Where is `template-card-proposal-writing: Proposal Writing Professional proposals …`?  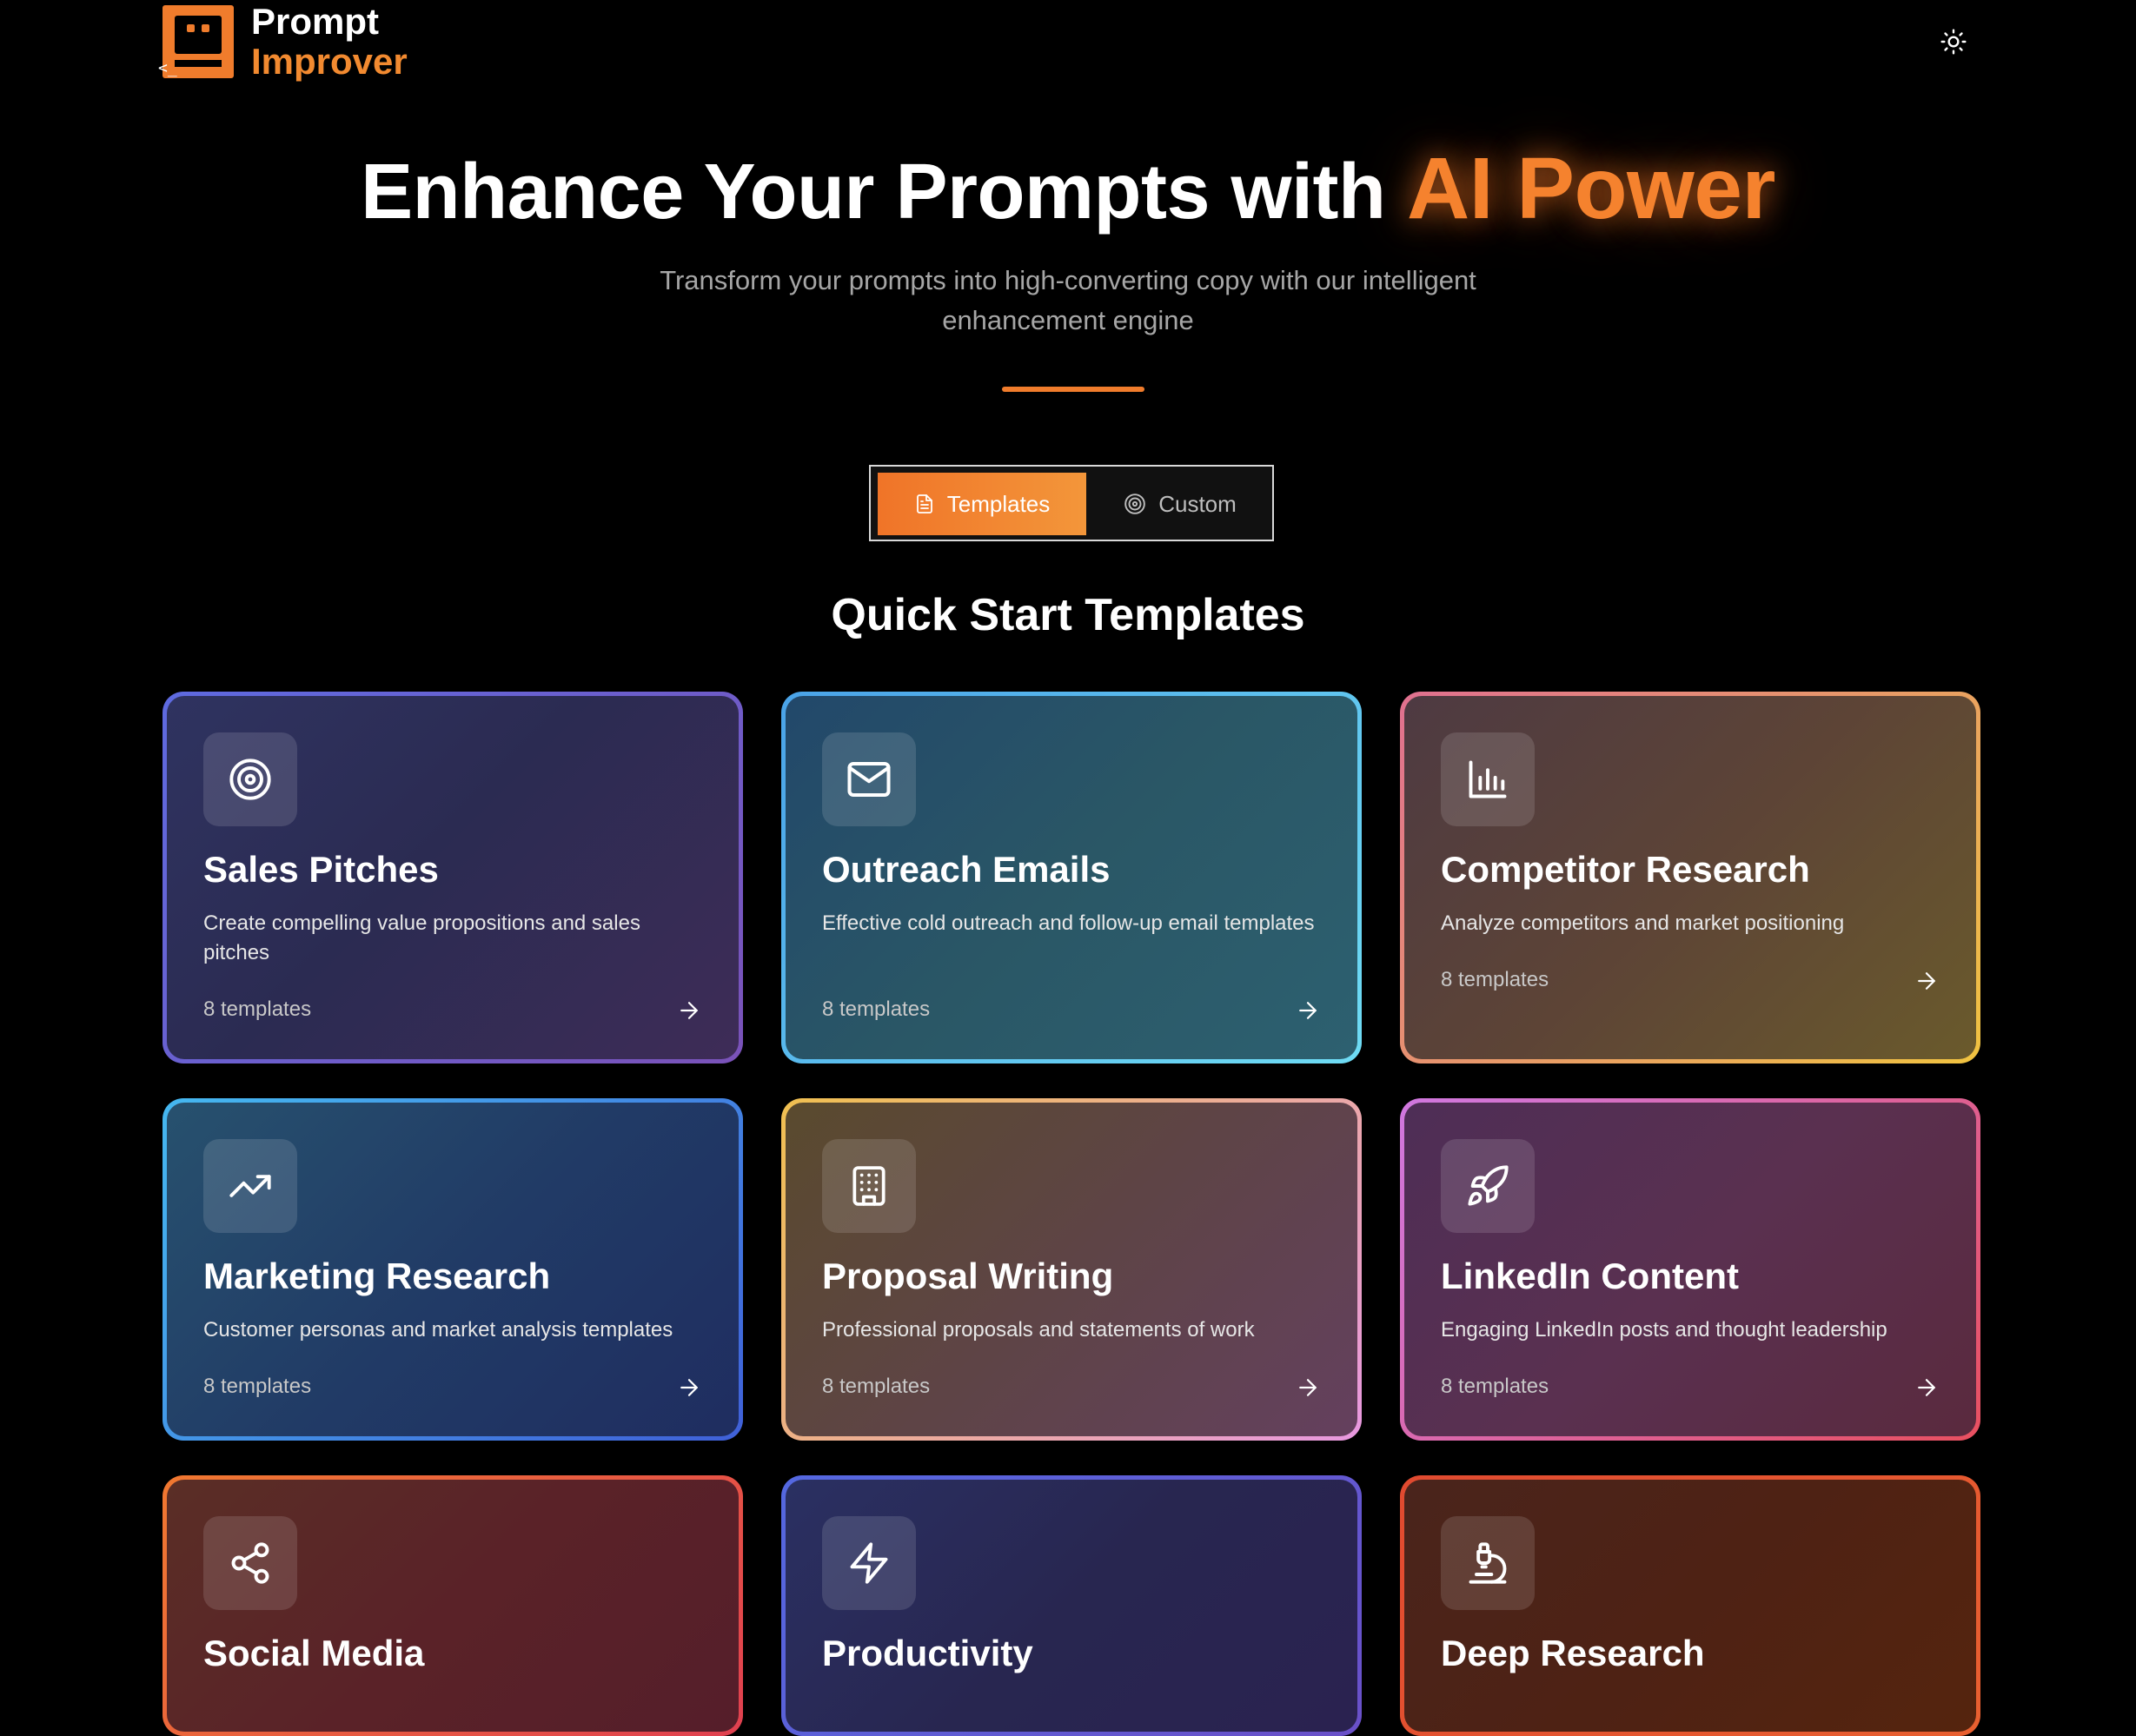
template-card-proposal-writing: Proposal Writing Professional proposals … is located at coordinates (1072, 1269).